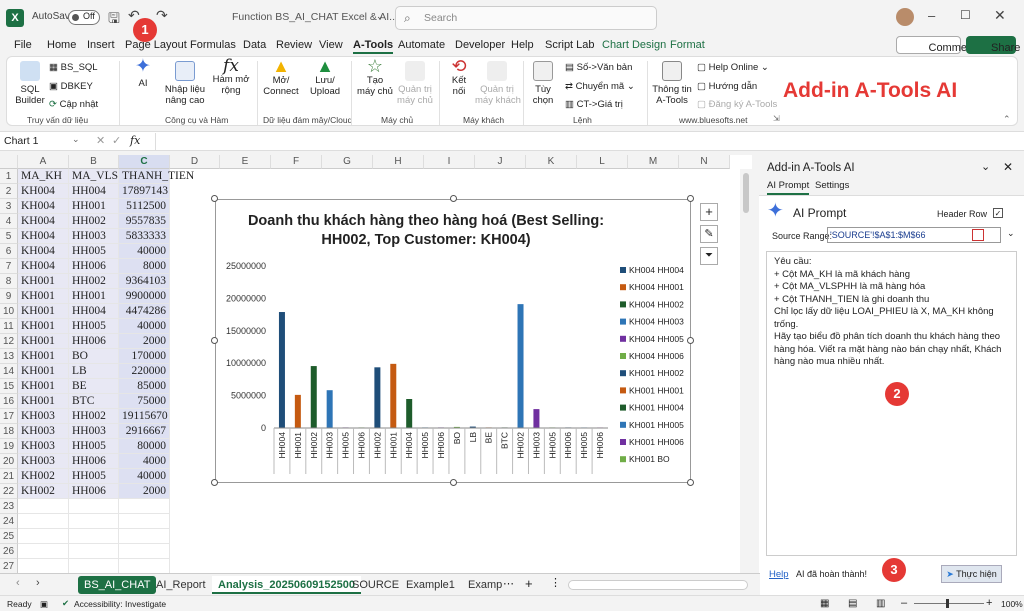 The height and width of the screenshot is (611, 1024). What do you see at coordinates (993, 45) in the screenshot?
I see `share-button: Share` at bounding box center [993, 45].